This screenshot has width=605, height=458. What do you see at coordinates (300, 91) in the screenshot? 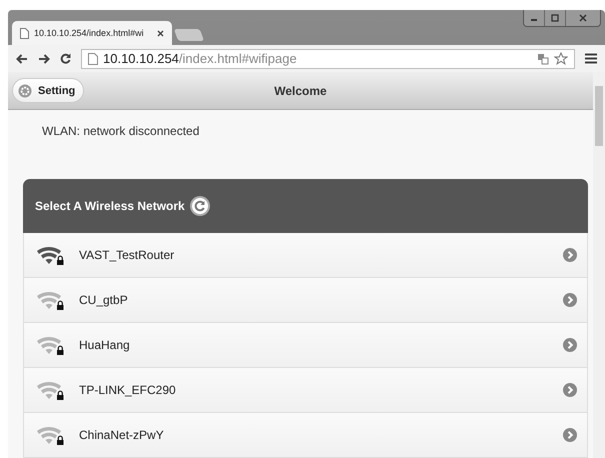
I see `page-title: Welcome` at bounding box center [300, 91].